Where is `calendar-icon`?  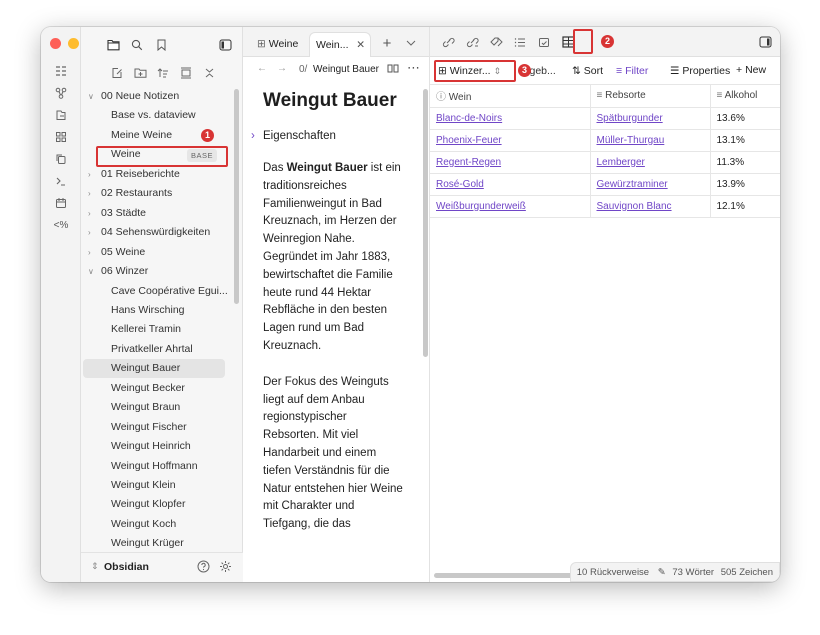
calendar-icon is located at coordinates (61, 203).